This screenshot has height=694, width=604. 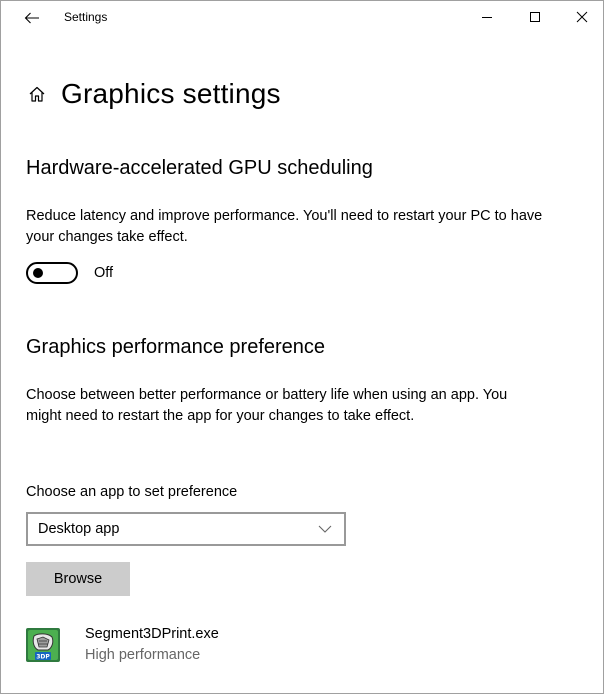 I want to click on home-button, so click(x=37, y=94).